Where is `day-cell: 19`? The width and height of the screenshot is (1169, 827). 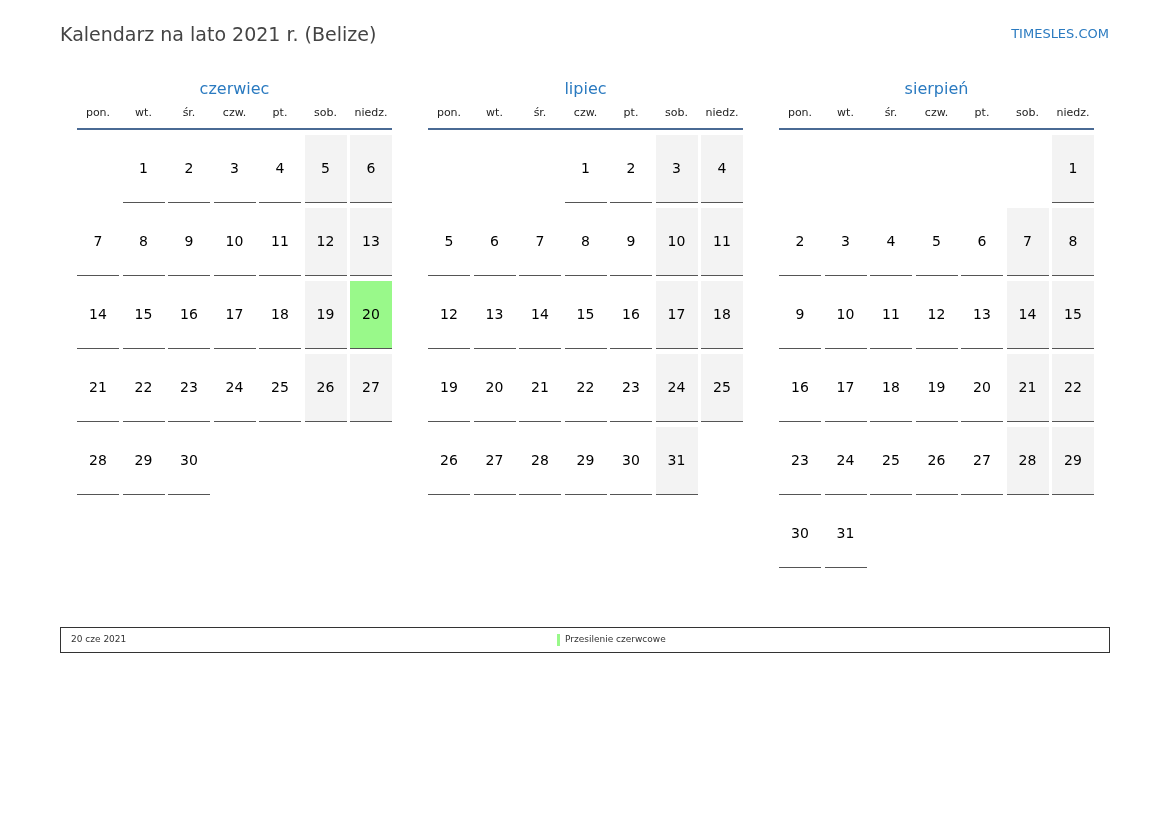
day-cell: 19 is located at coordinates (325, 315).